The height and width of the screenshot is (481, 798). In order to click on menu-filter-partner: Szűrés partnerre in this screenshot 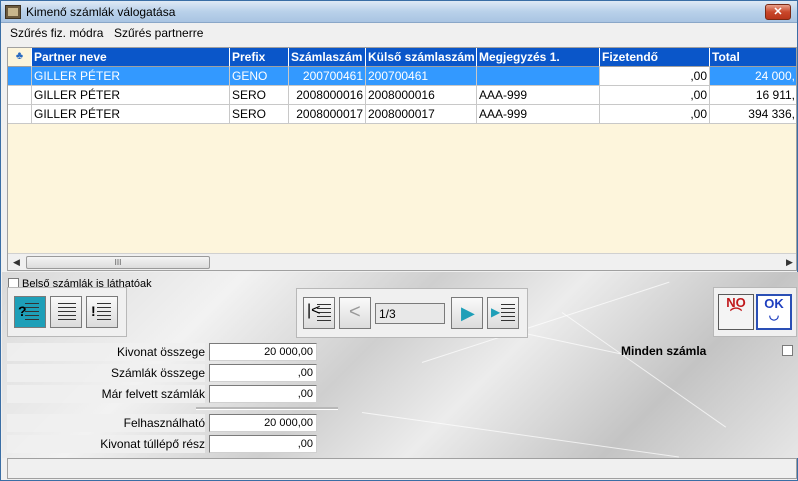, I will do `click(158, 33)`.